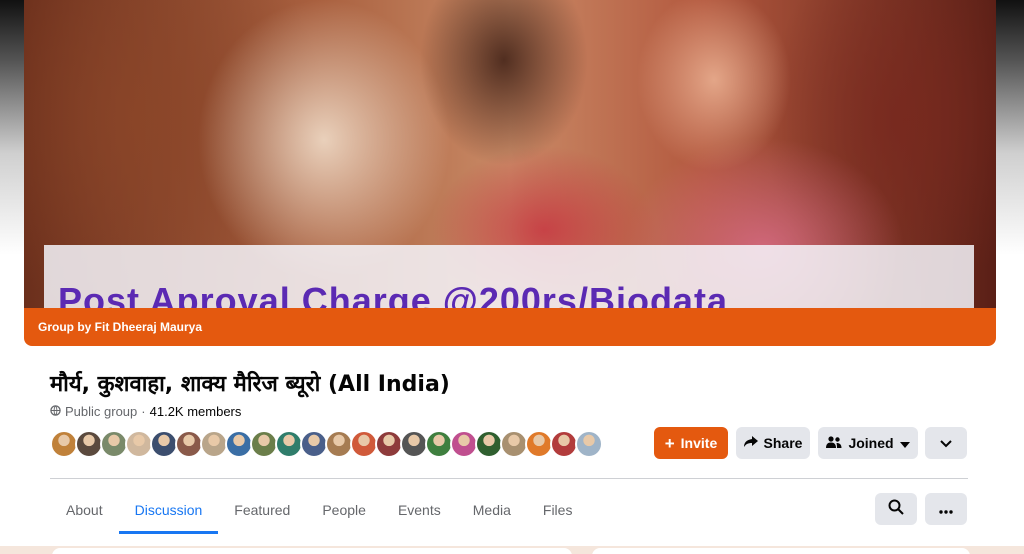  I want to click on share-button: Share, so click(773, 443).